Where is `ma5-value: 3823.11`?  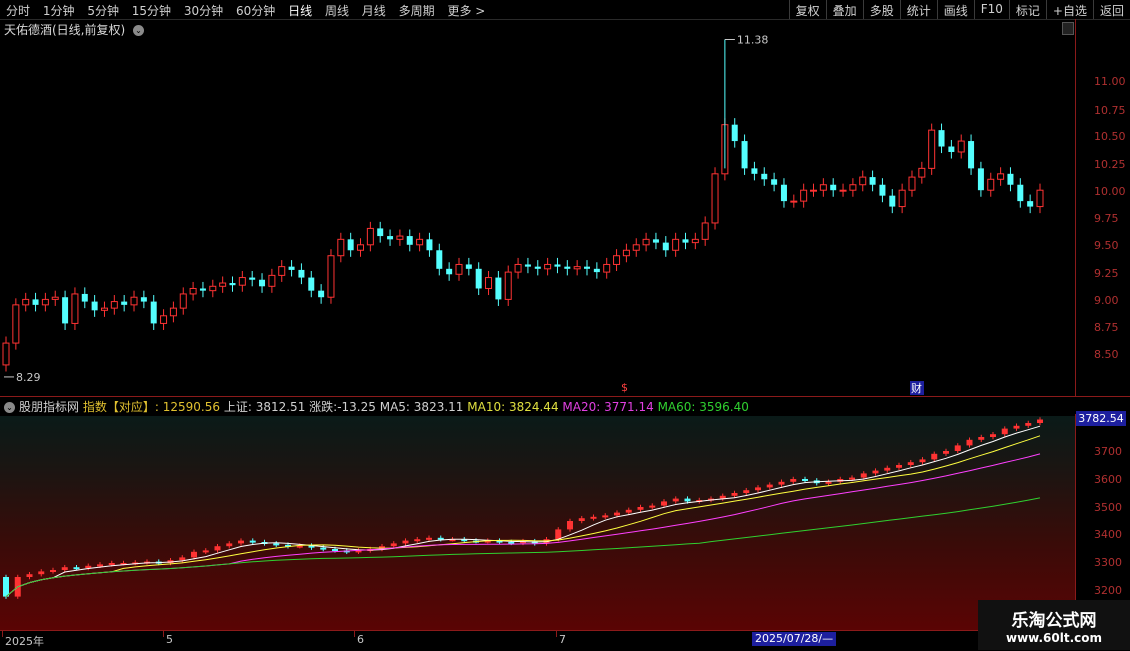 ma5-value: 3823.11 is located at coordinates (438, 407).